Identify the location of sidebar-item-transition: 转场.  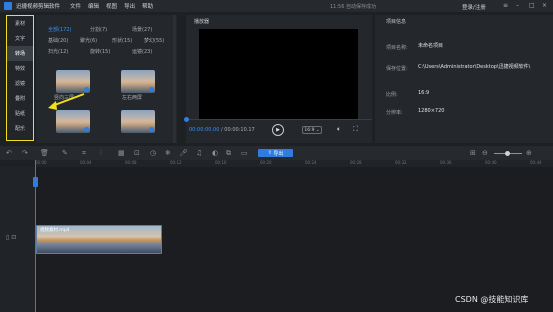
(20, 53).